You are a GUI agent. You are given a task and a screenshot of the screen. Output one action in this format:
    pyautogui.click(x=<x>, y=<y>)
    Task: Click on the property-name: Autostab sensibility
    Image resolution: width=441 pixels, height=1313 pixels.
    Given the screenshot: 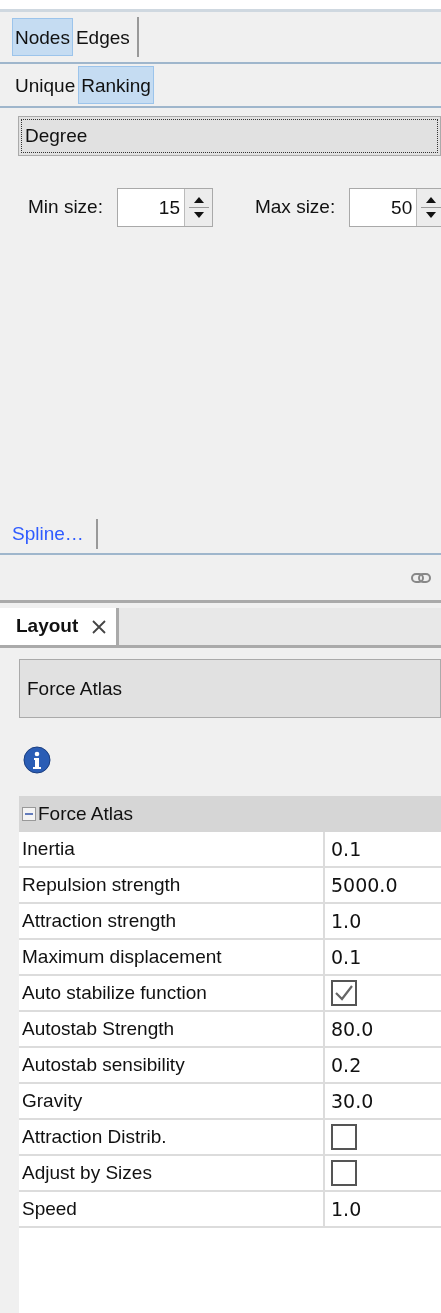 What is the action you would take?
    pyautogui.click(x=172, y=1065)
    